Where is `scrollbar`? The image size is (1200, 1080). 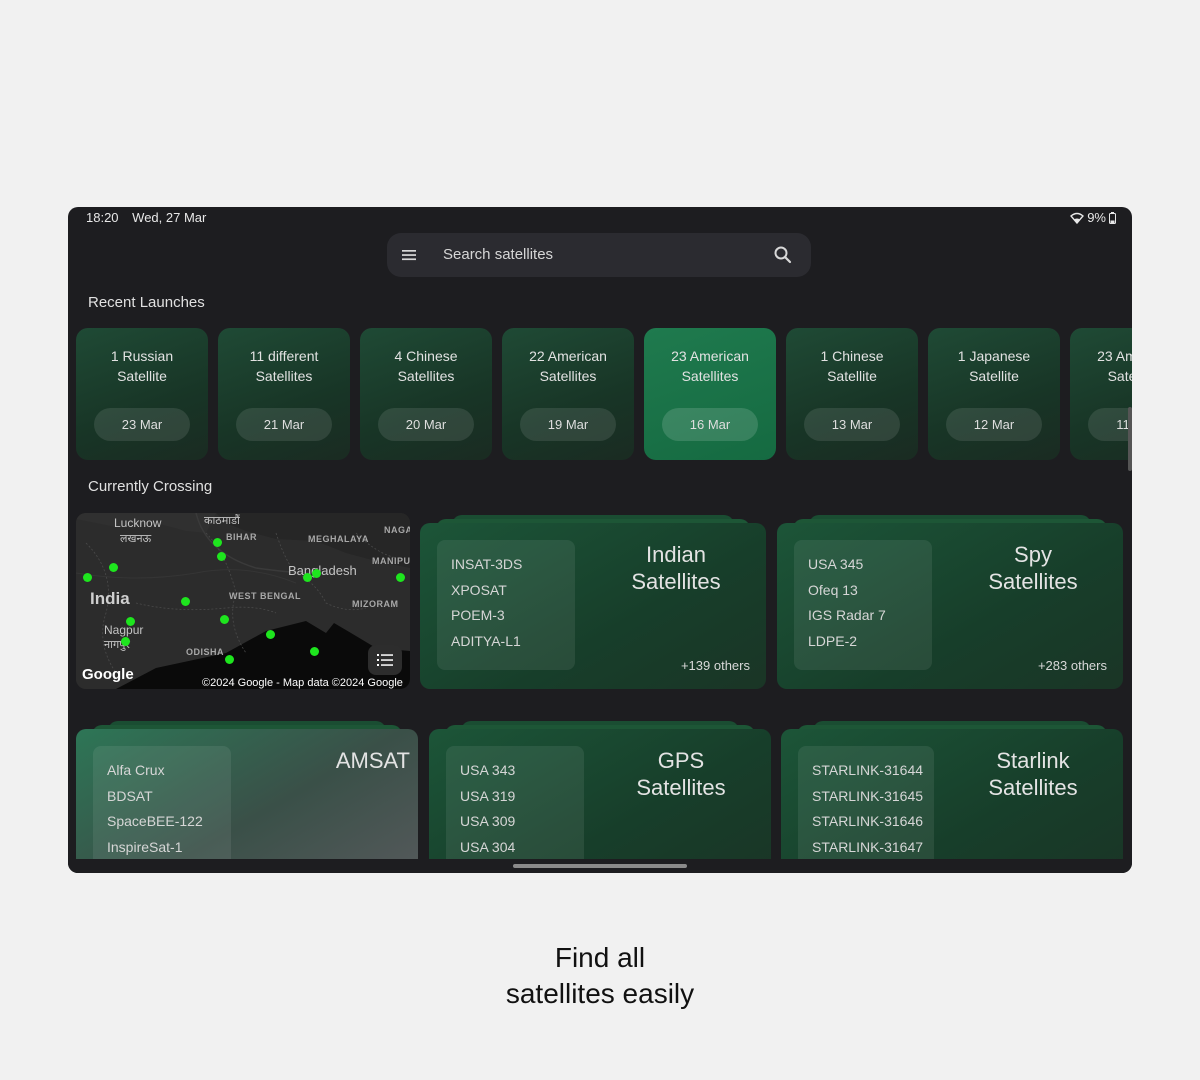
scrollbar is located at coordinates (1130, 439).